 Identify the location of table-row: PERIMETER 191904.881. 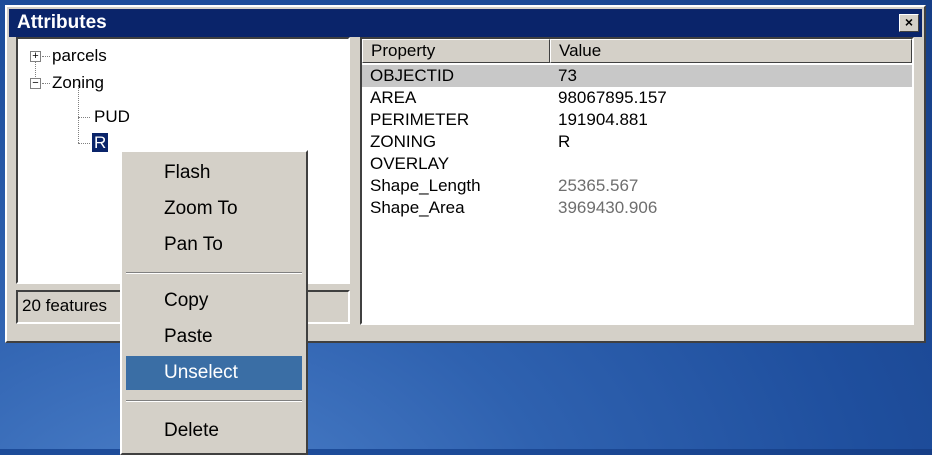
(637, 120).